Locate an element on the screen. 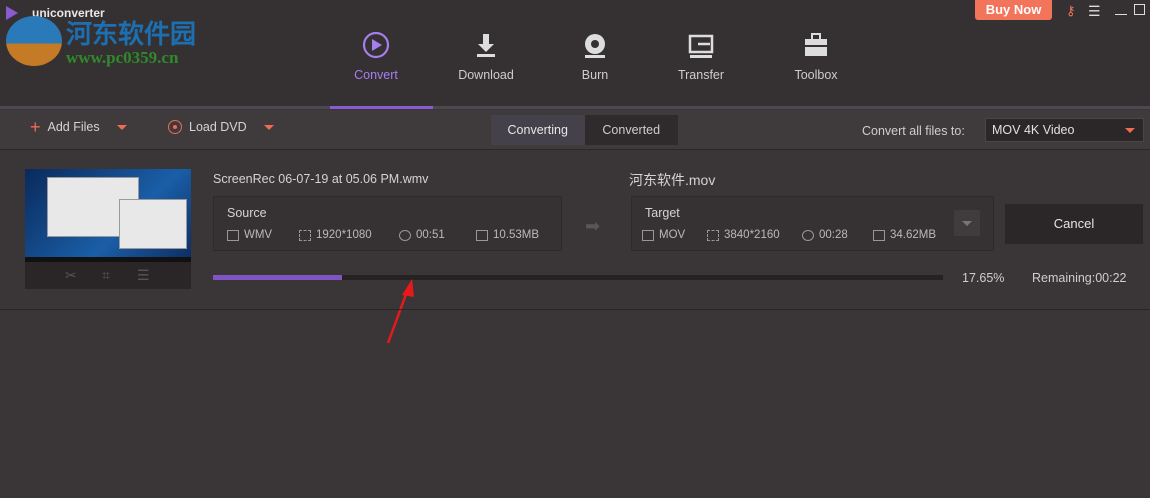 Image resolution: width=1150 pixels, height=498 pixels. watermark-url: www.pc0359.cn is located at coordinates (122, 57).